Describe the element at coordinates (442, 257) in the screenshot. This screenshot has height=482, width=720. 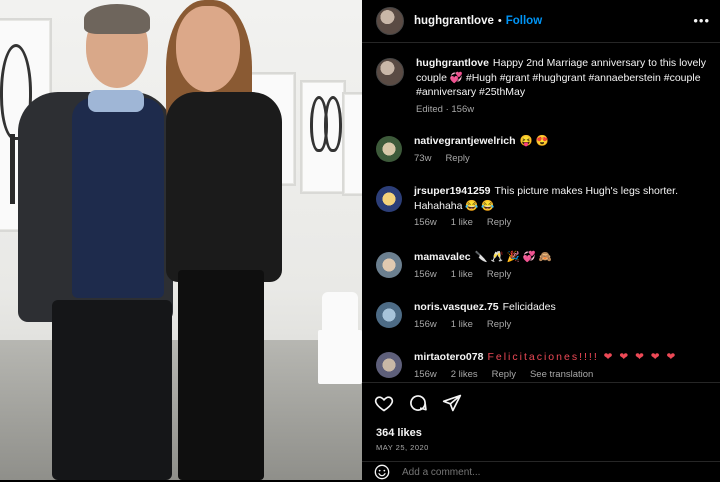
I see `comment-username: mamavalec` at that location.